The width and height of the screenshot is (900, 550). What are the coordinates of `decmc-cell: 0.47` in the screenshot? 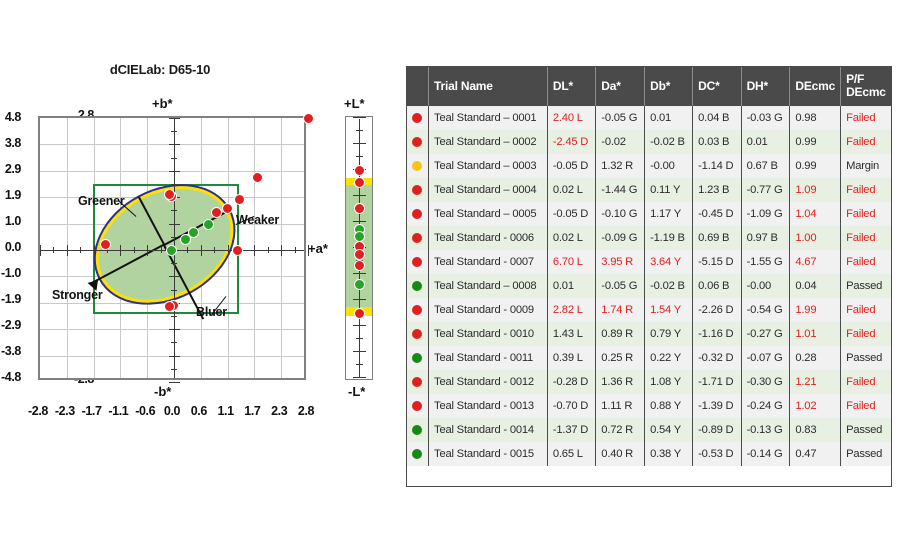 It's located at (815, 454).